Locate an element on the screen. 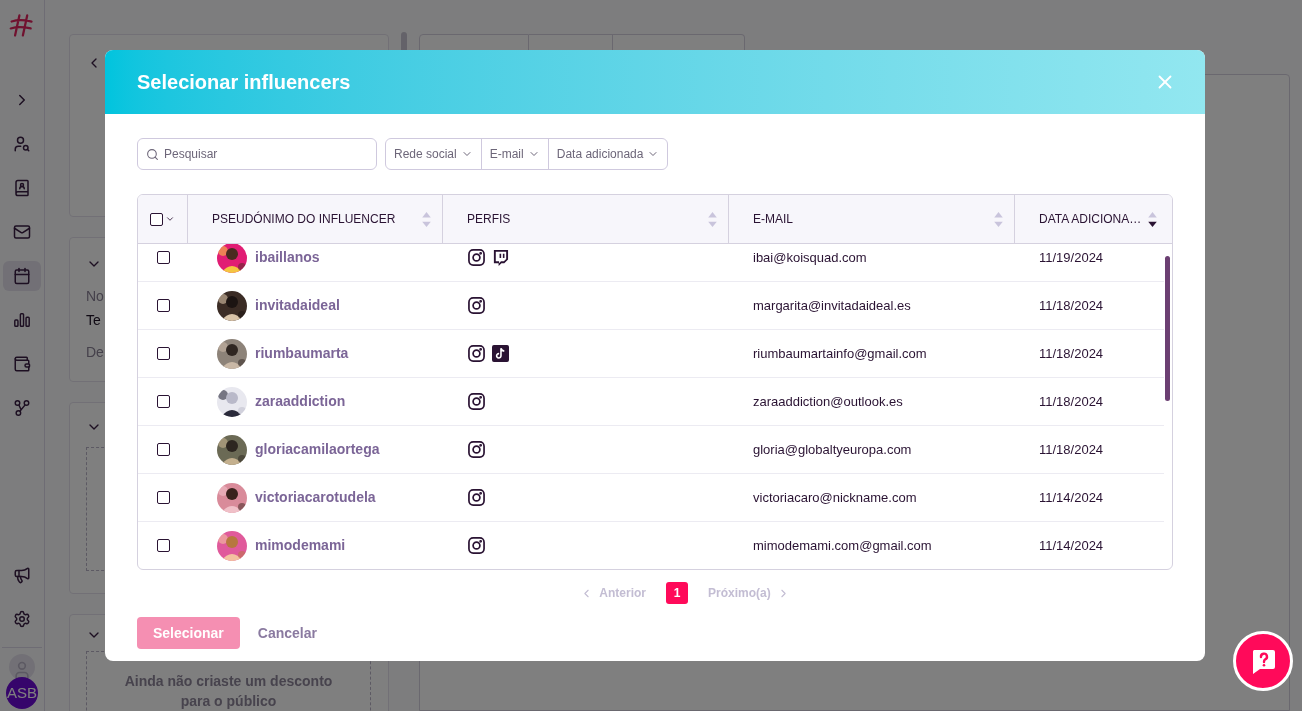 The image size is (1302, 711). contacts-book-icon is located at coordinates (22, 188).